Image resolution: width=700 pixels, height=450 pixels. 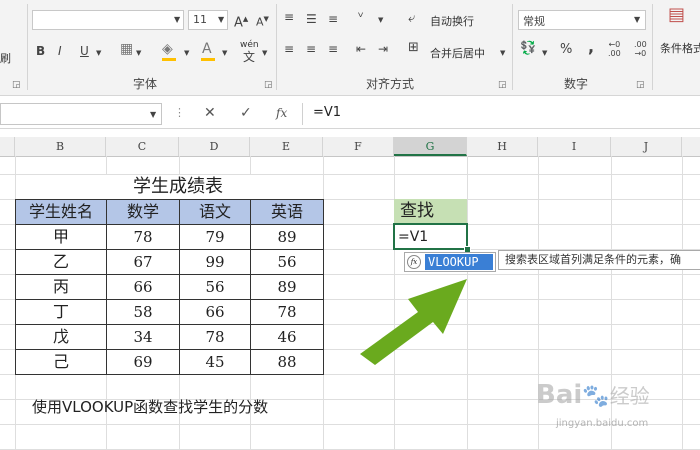 I want to click on align-right-icon: ≡, so click(x=333, y=49).